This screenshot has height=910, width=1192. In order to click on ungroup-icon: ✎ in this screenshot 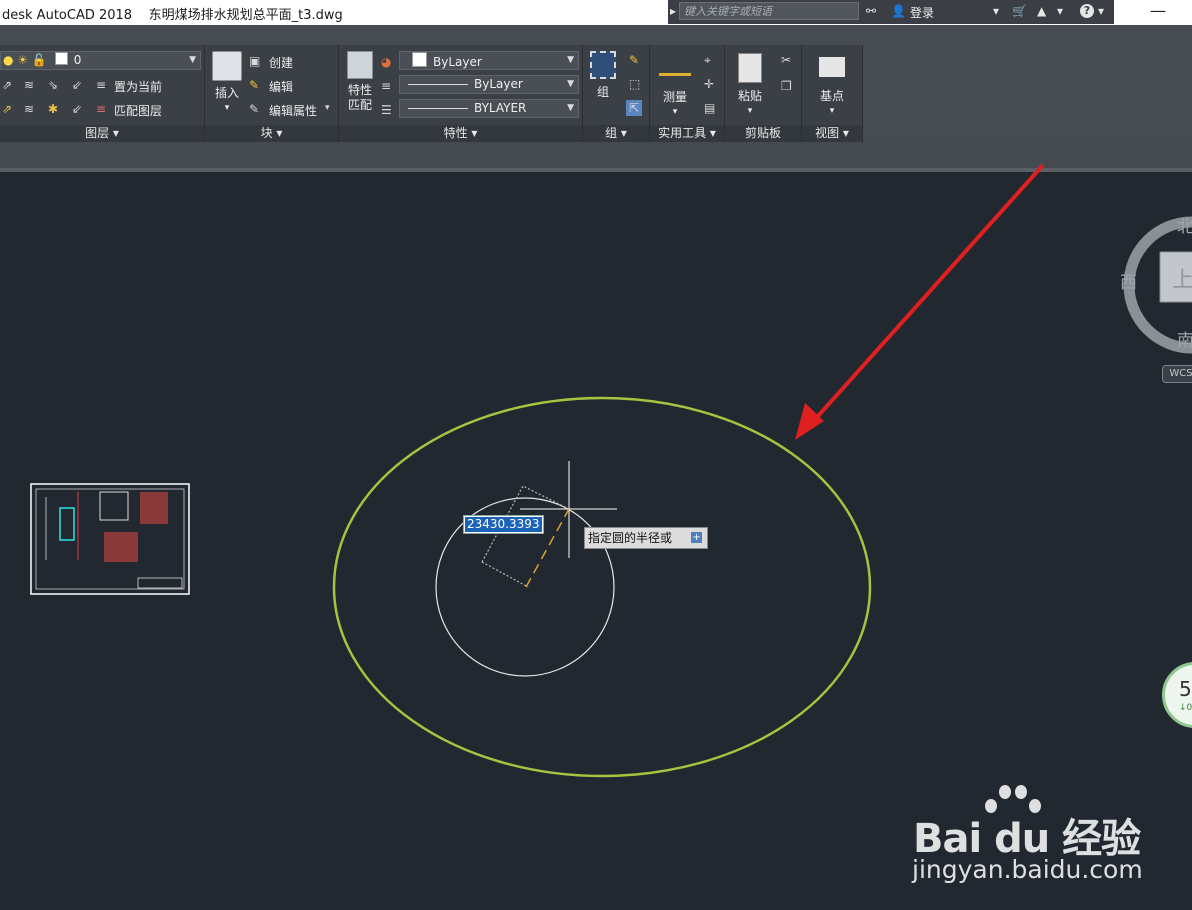, I will do `click(634, 60)`.